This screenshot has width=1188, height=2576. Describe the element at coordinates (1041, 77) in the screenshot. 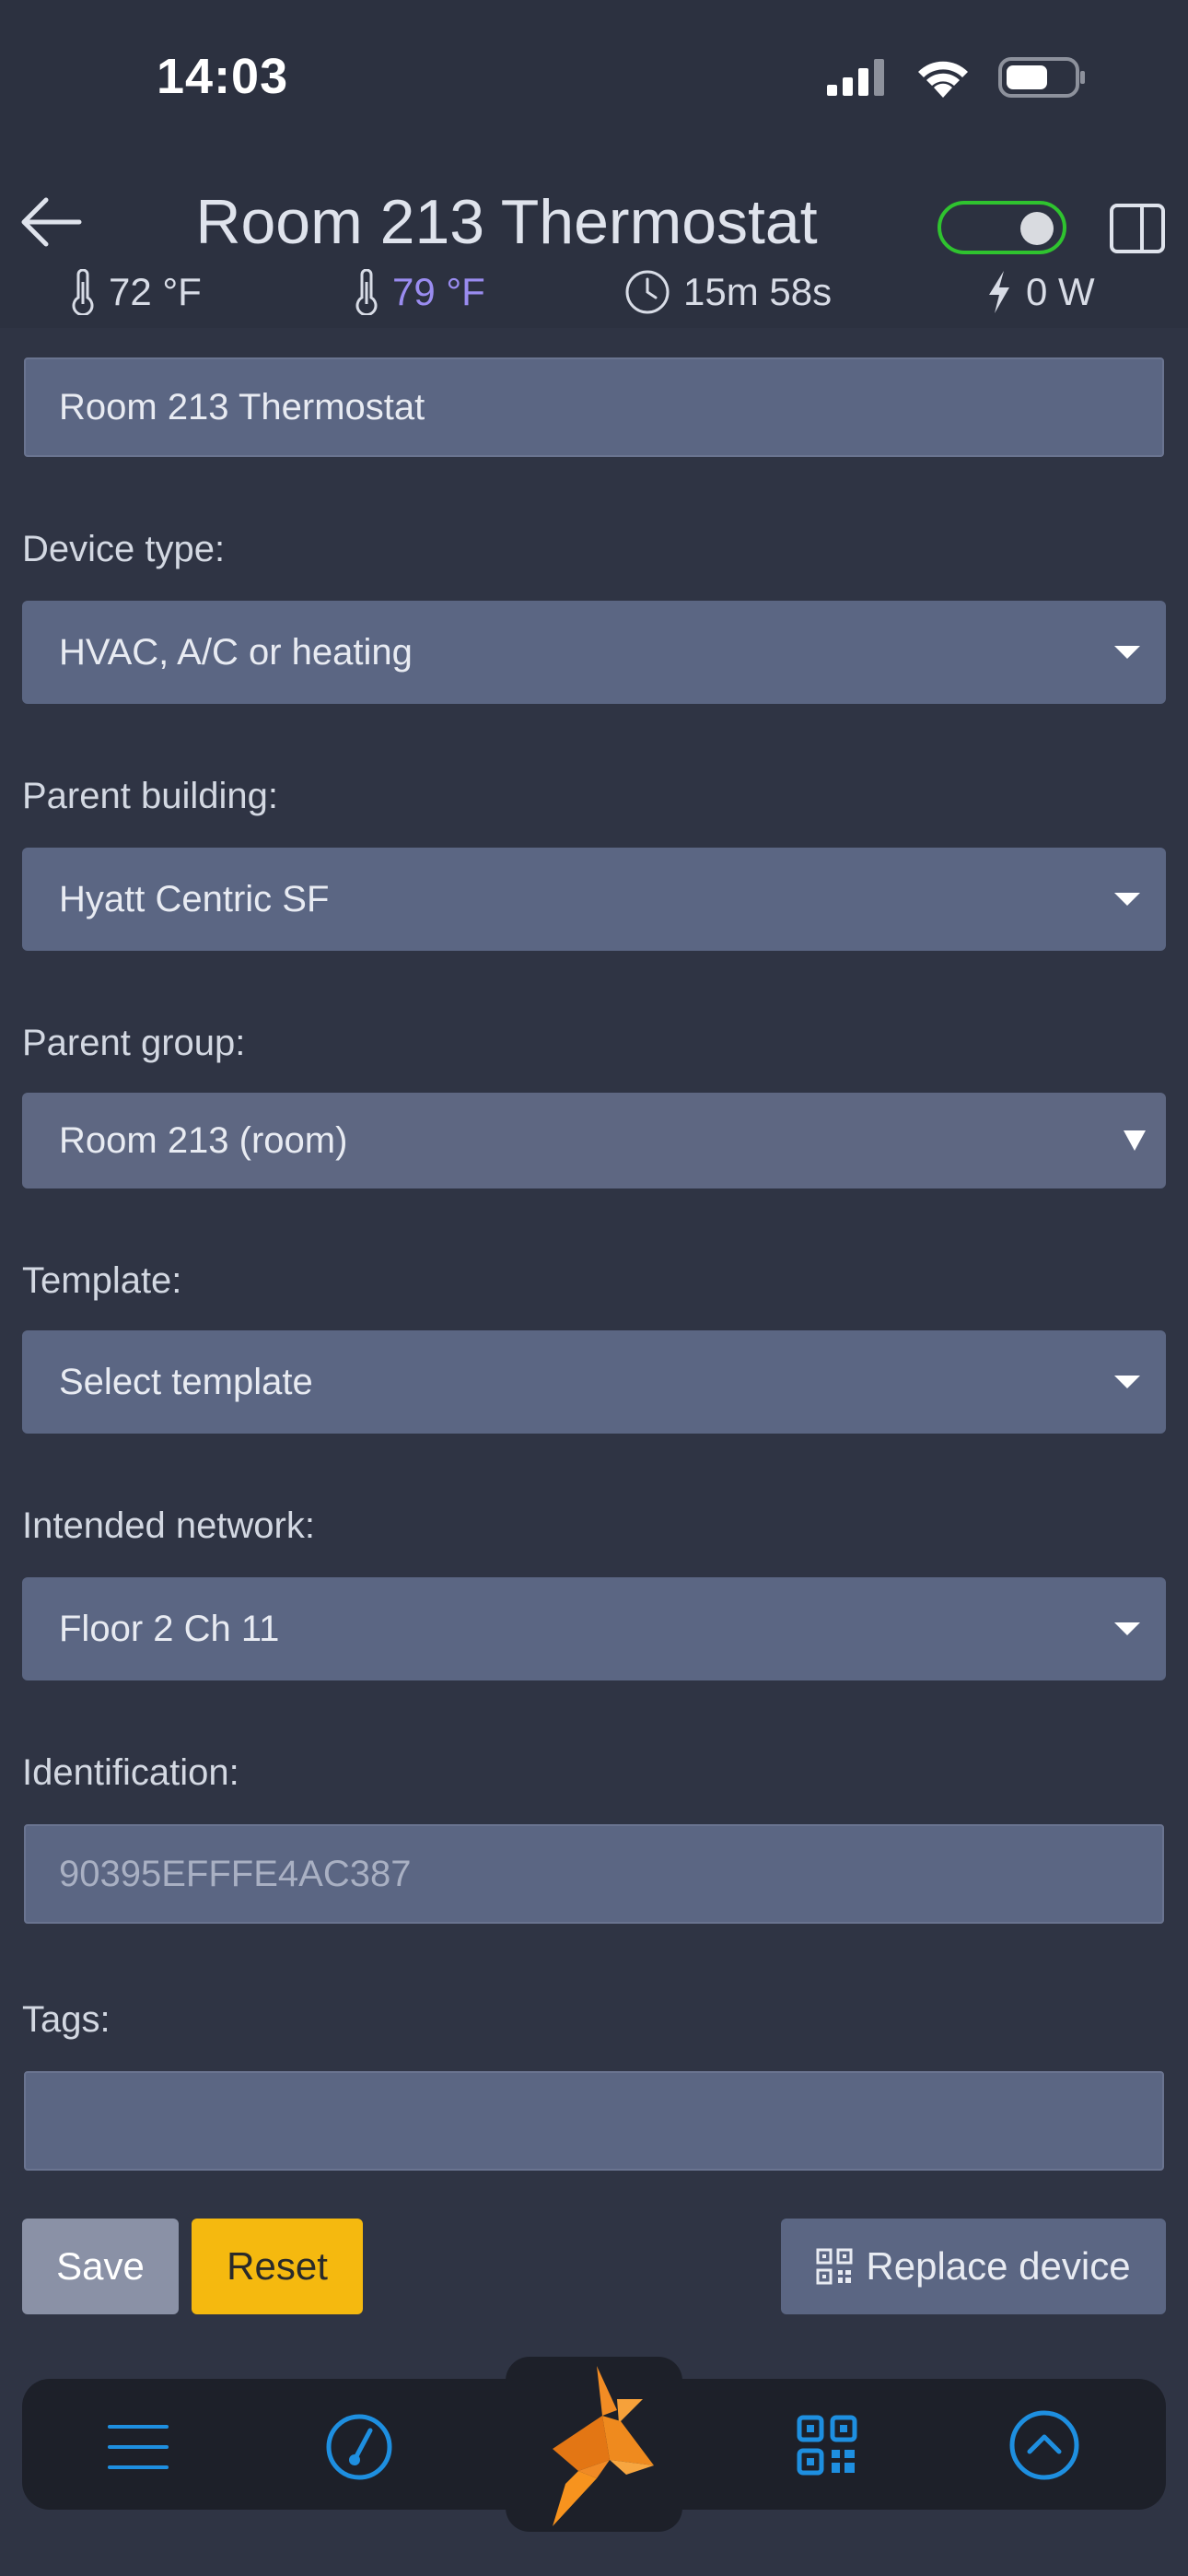

I see `battery-icon` at that location.